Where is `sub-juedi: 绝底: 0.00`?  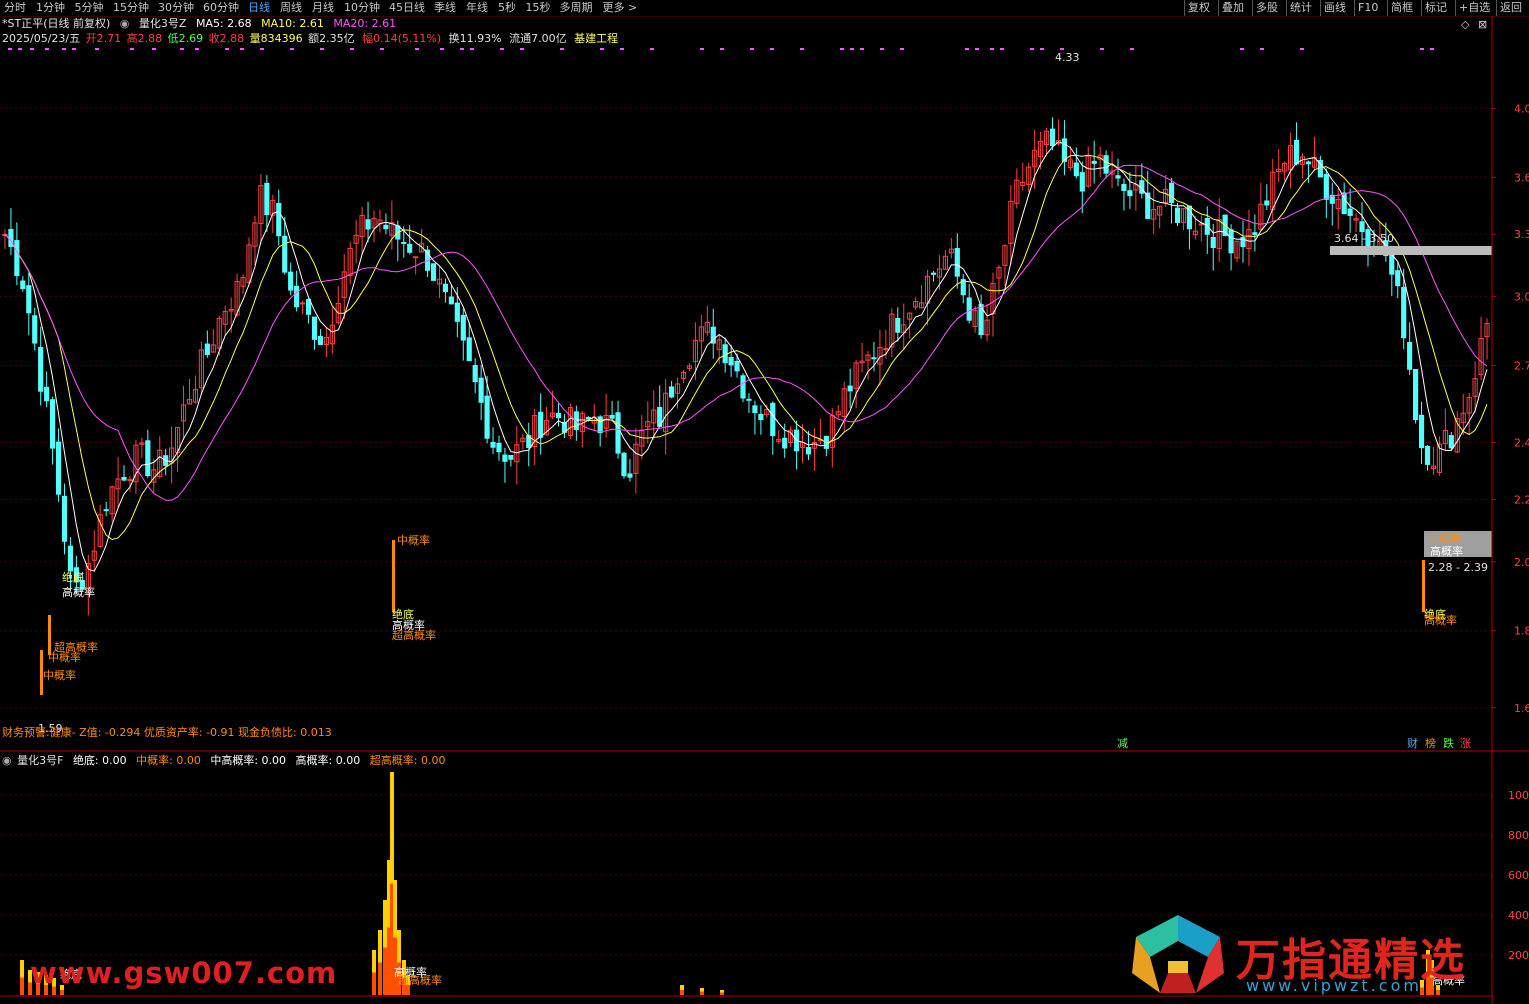
sub-juedi: 绝底: 0.00 is located at coordinates (99, 760).